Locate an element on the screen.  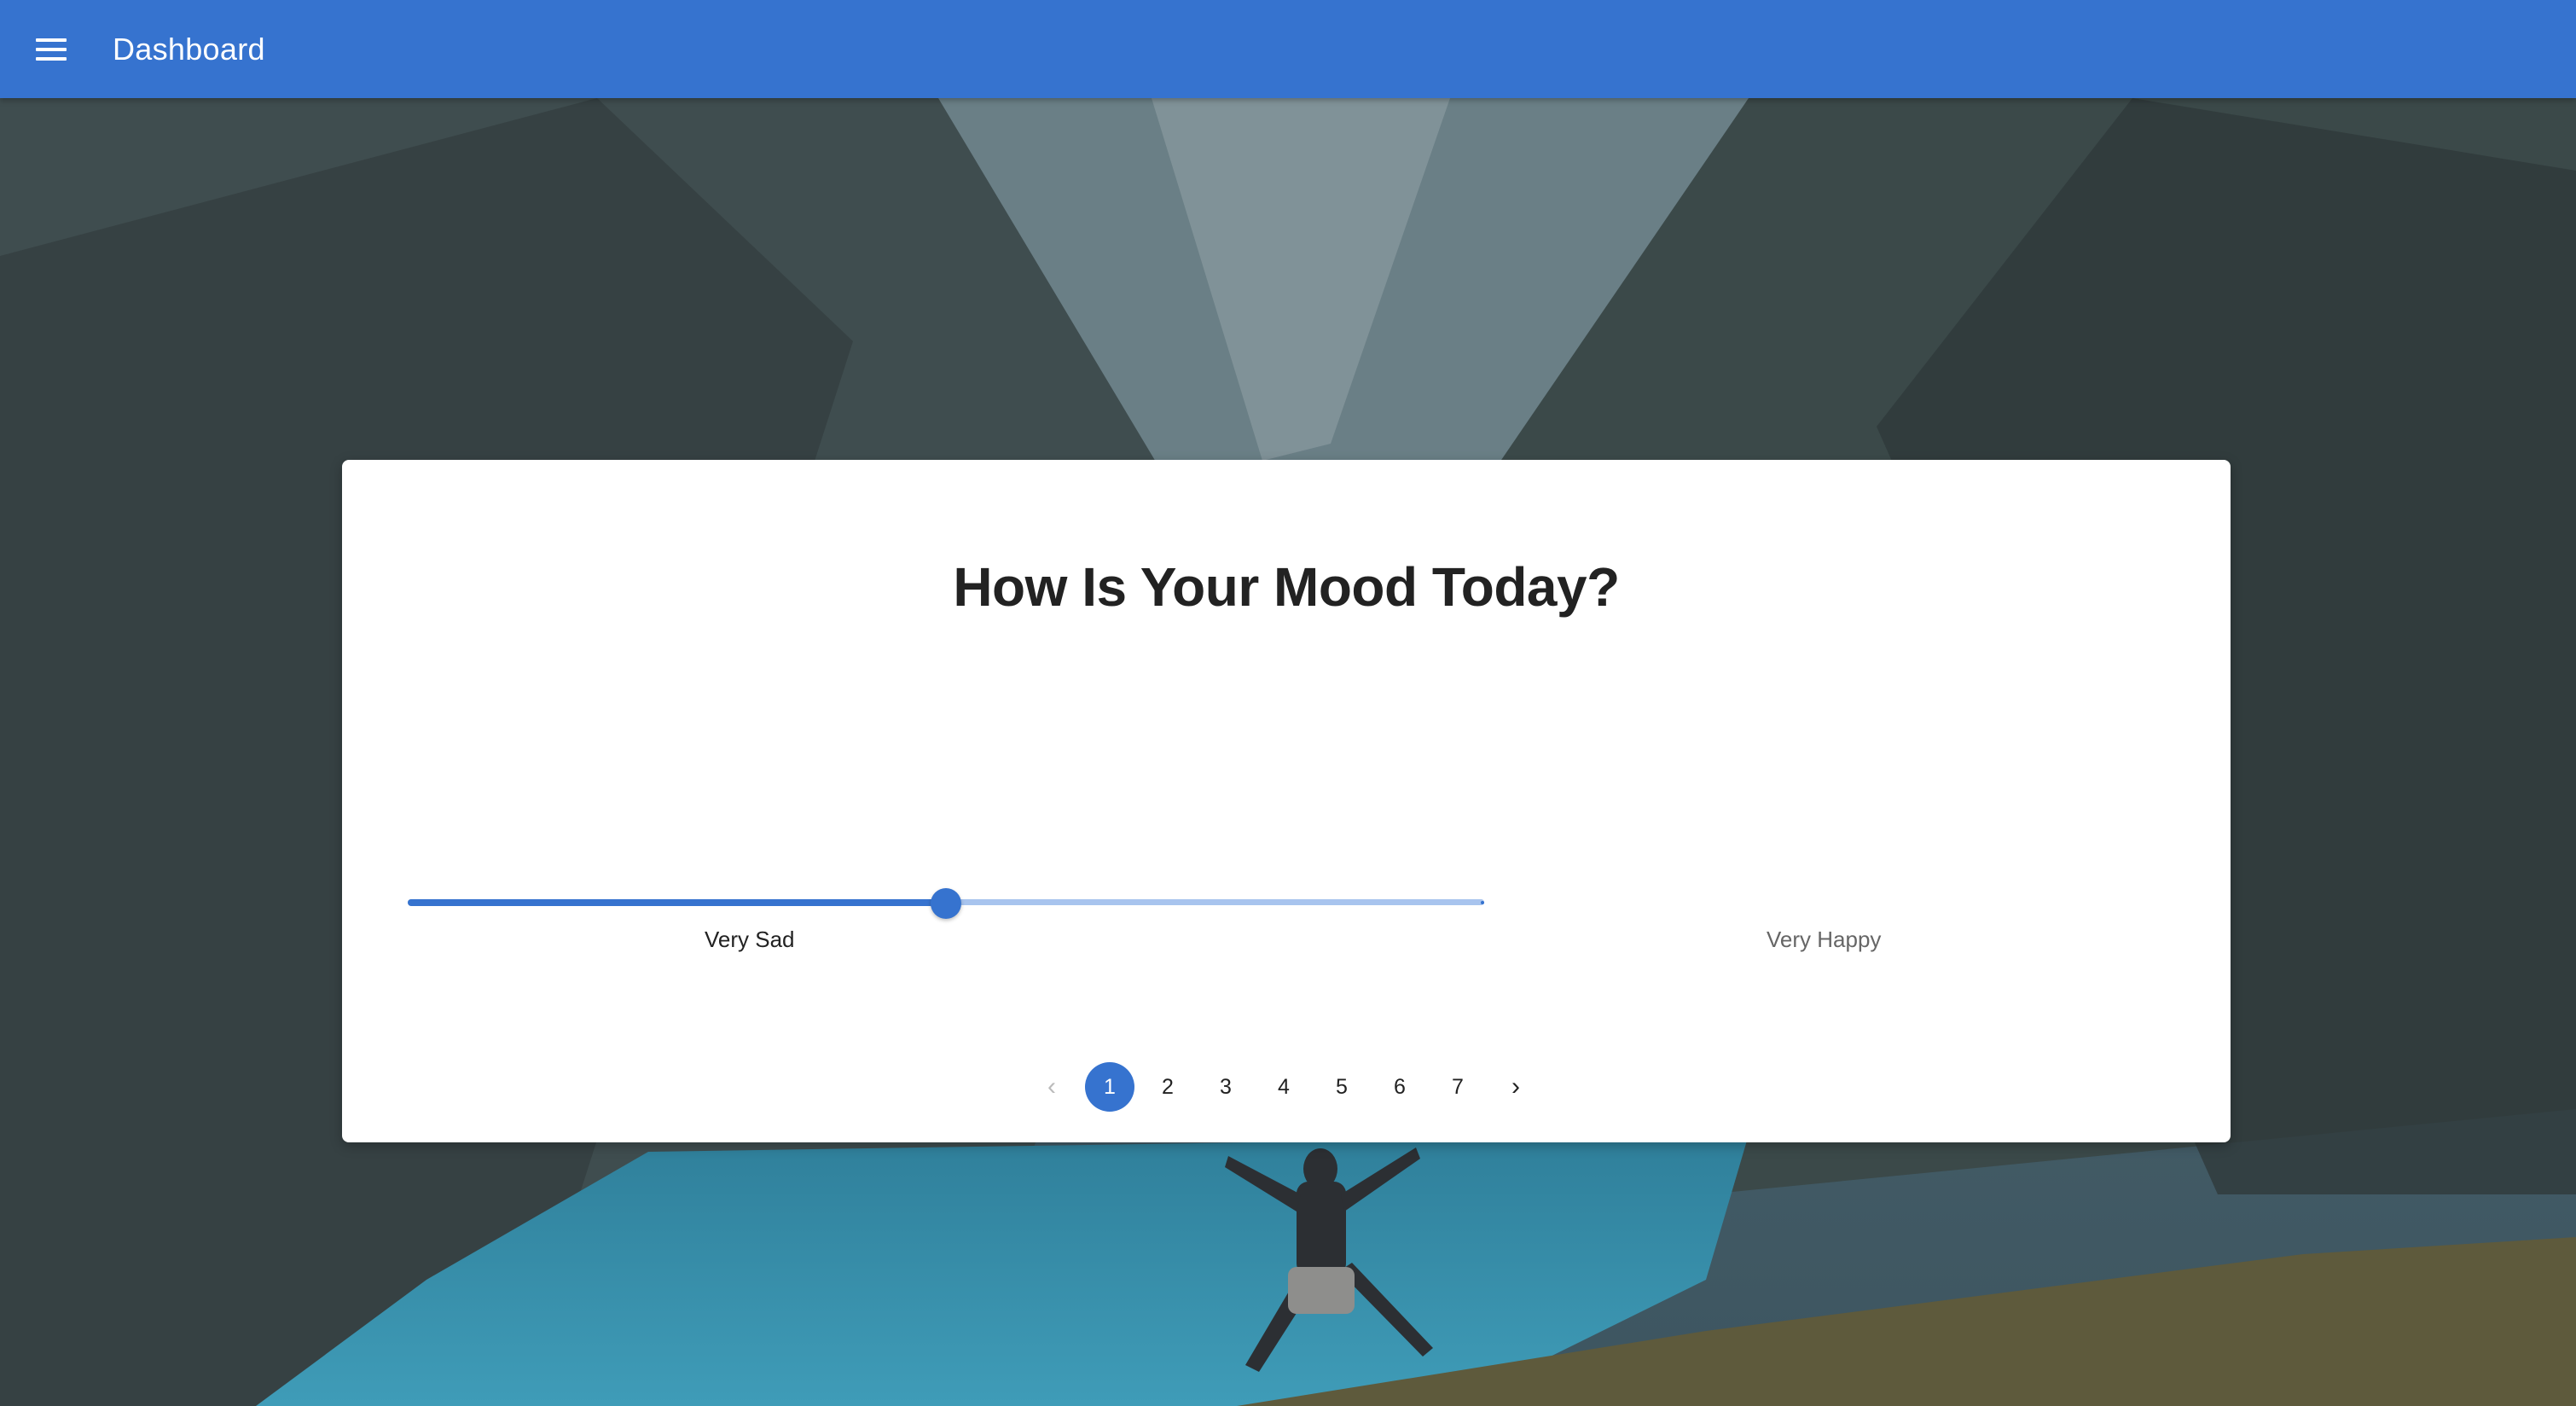
page-button-3: 3 is located at coordinates (1225, 1087).